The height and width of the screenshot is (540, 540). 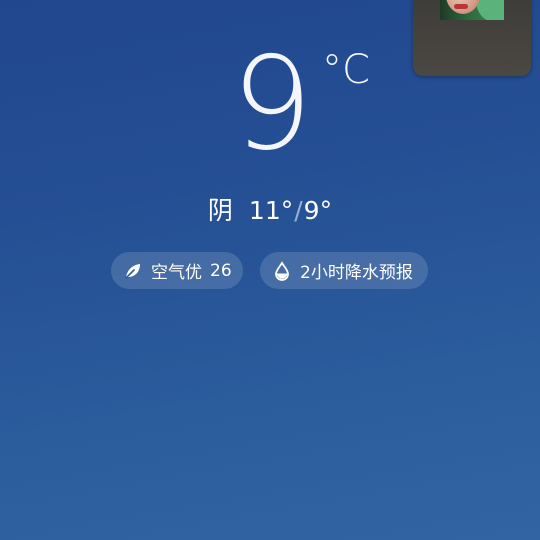 I want to click on temperature-high: 11°, so click(x=271, y=210).